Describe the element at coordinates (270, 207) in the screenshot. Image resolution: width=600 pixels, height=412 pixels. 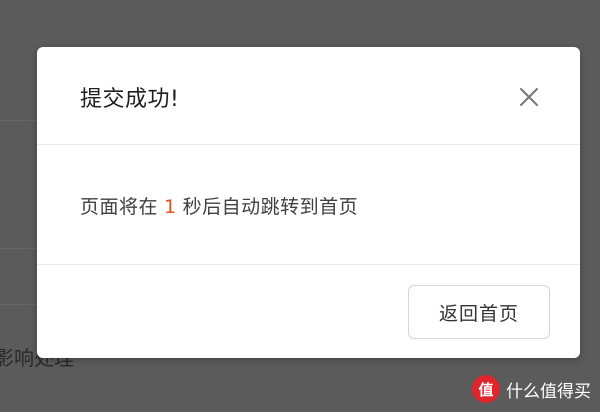
I see `message-suffix: 秒后自动跳转到首页` at that location.